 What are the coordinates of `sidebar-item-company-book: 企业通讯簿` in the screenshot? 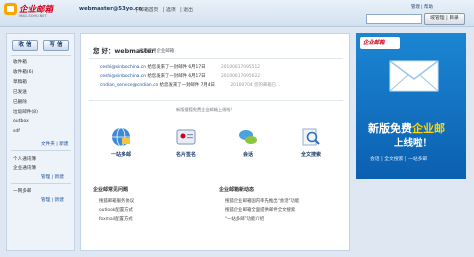 It's located at (24, 168).